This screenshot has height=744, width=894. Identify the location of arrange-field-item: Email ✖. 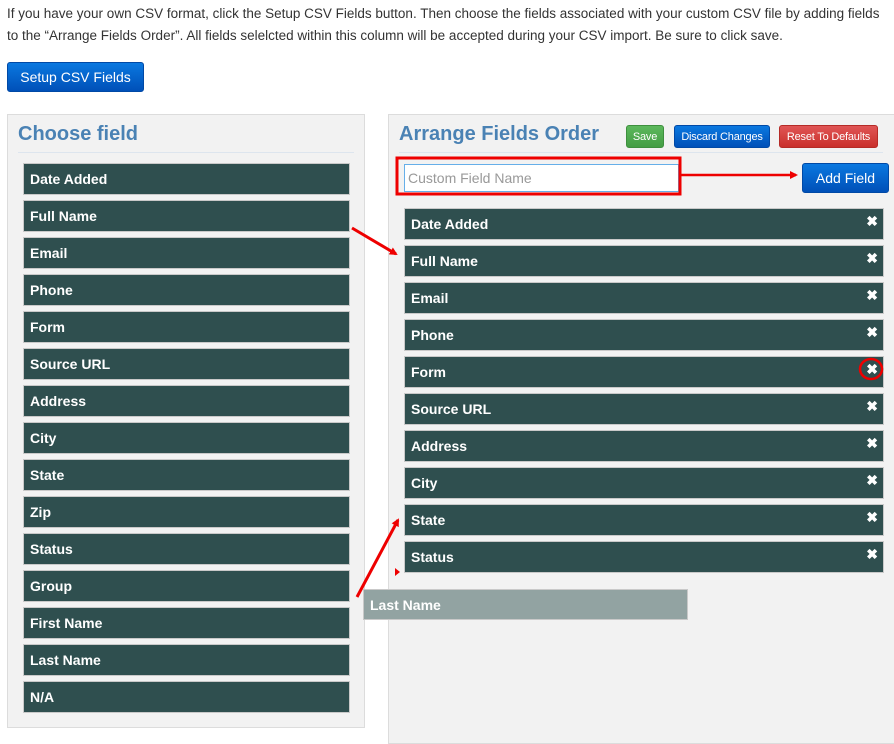
(644, 298).